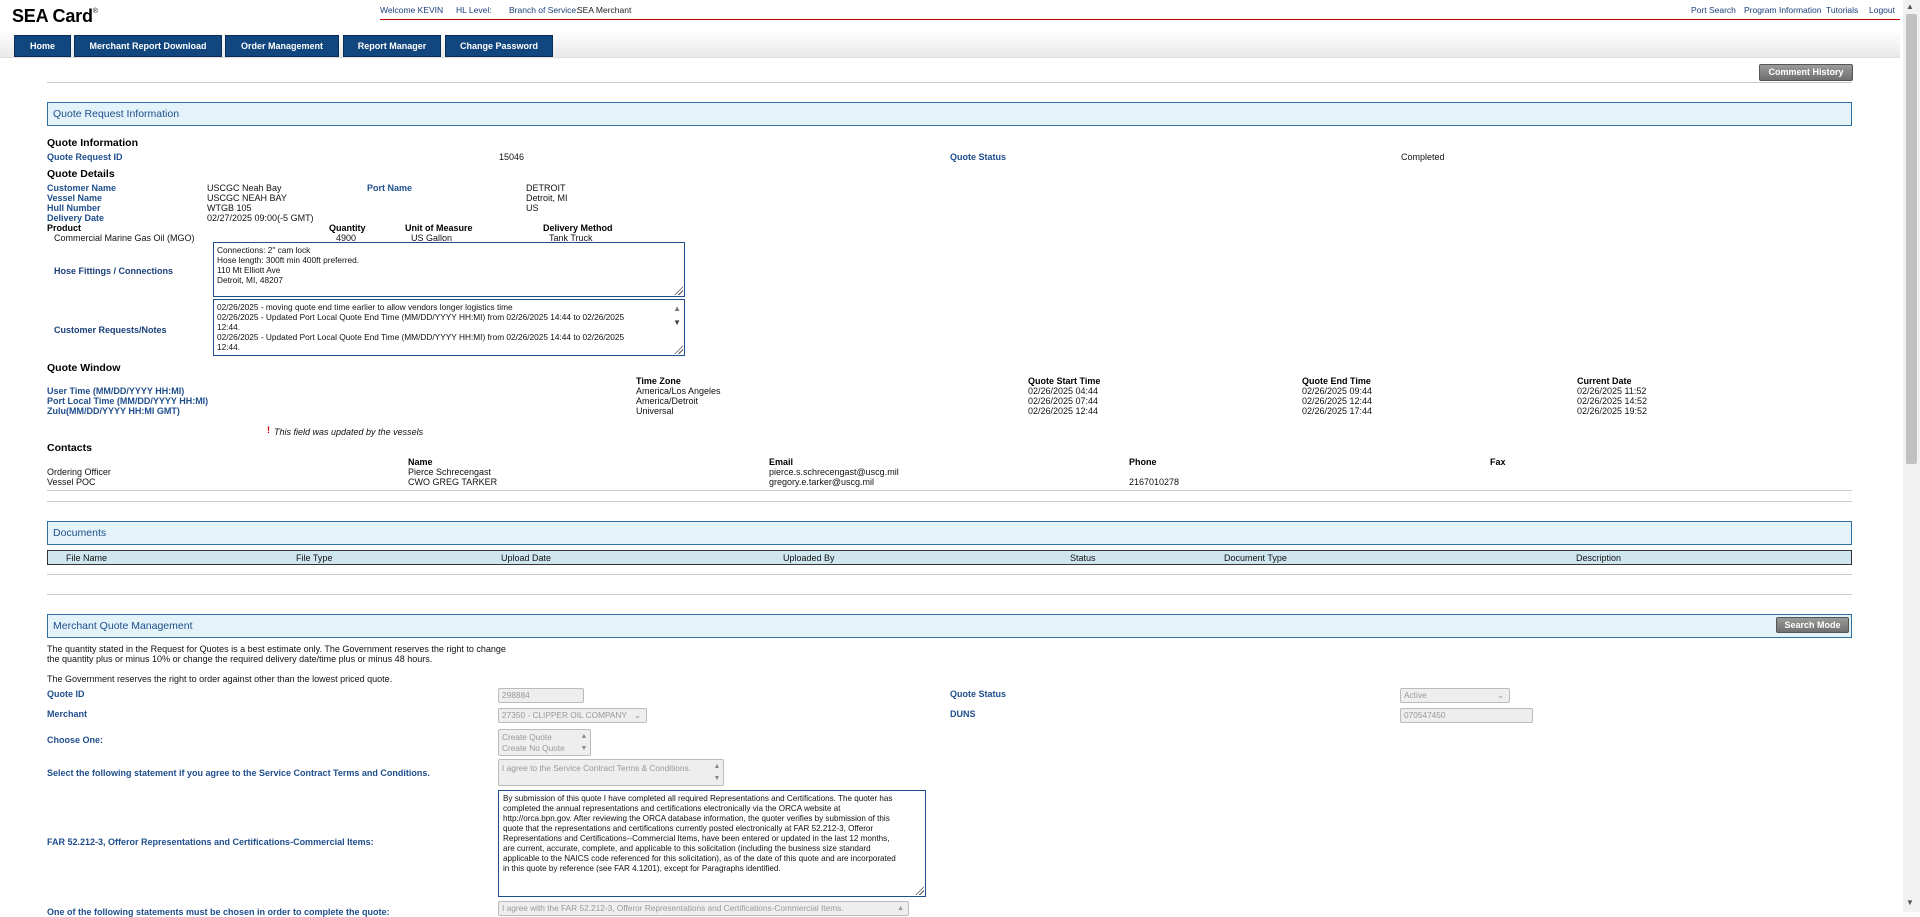 Image resolution: width=1920 pixels, height=917 pixels. What do you see at coordinates (834, 472) in the screenshot?
I see `contact-email: pierce.s.schrecengast@uscg.mil` at bounding box center [834, 472].